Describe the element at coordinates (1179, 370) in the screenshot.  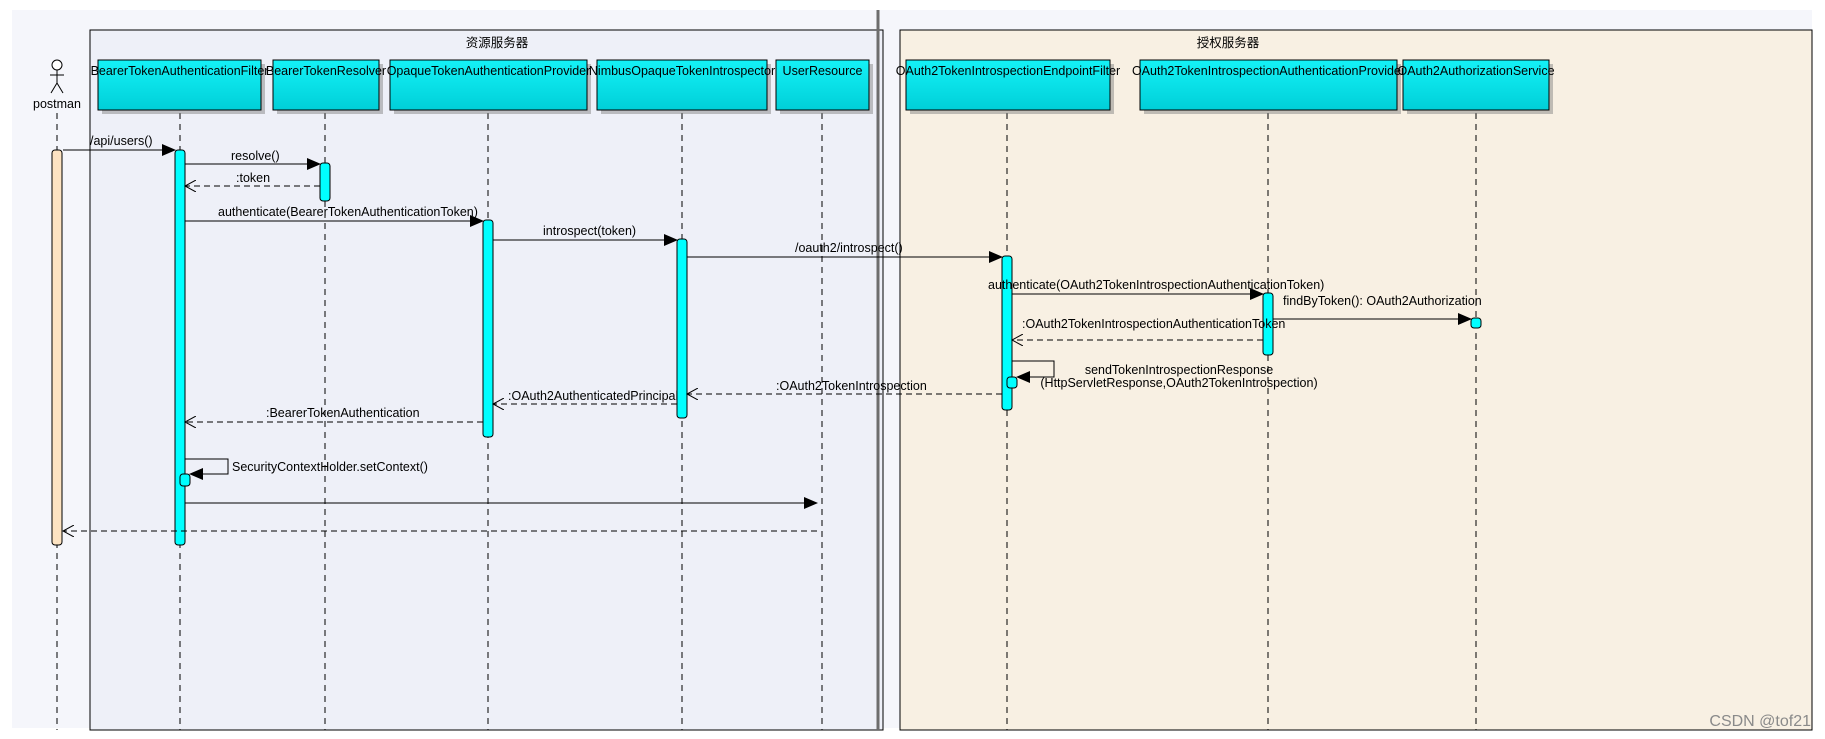
I see `message-label-9: sendTokenIntrospectionResponse` at that location.